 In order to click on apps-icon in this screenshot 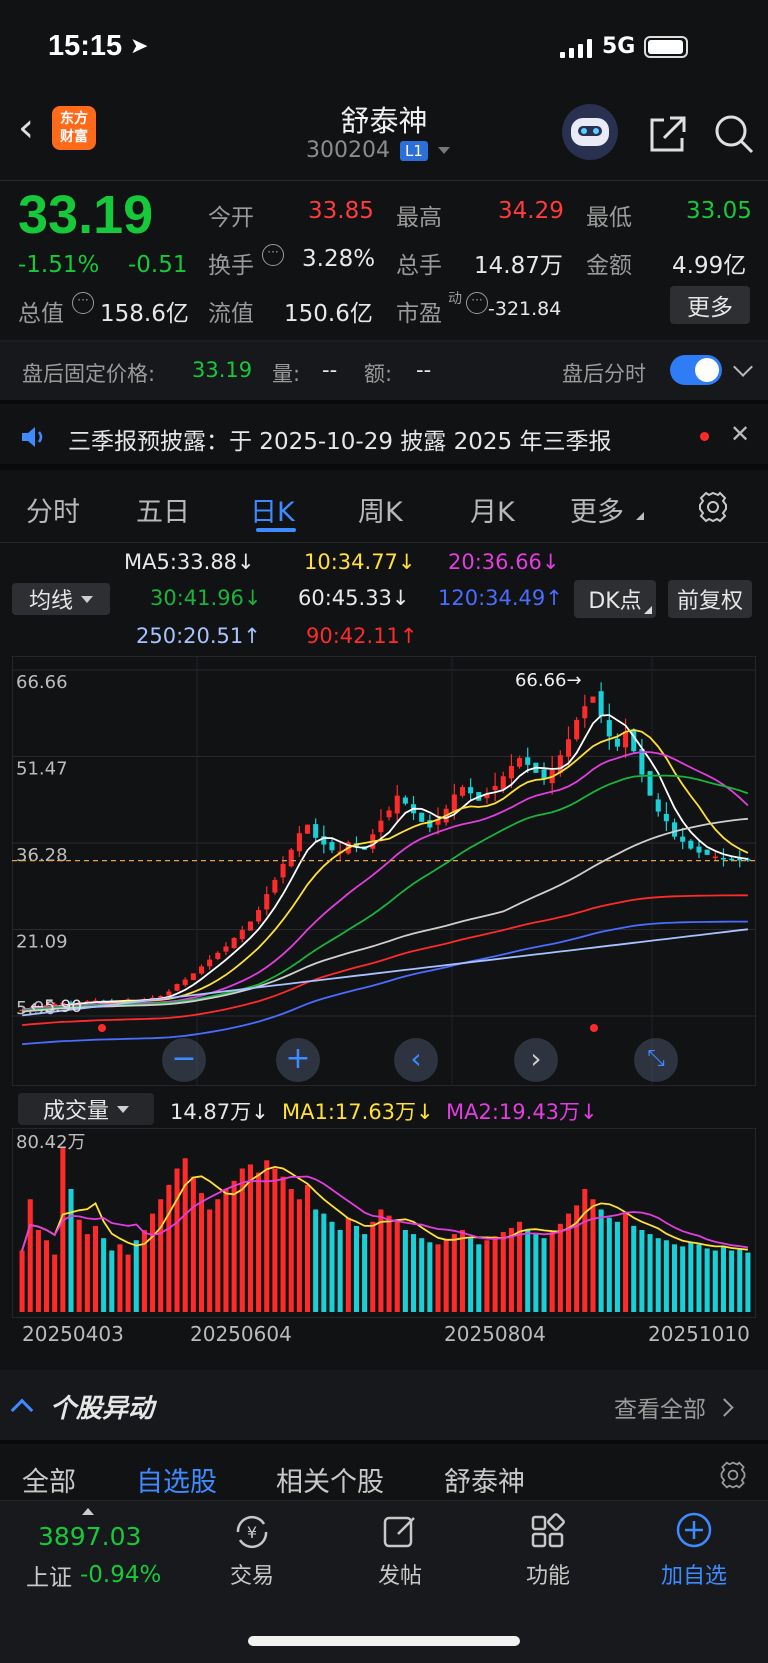, I will do `click(548, 1532)`.